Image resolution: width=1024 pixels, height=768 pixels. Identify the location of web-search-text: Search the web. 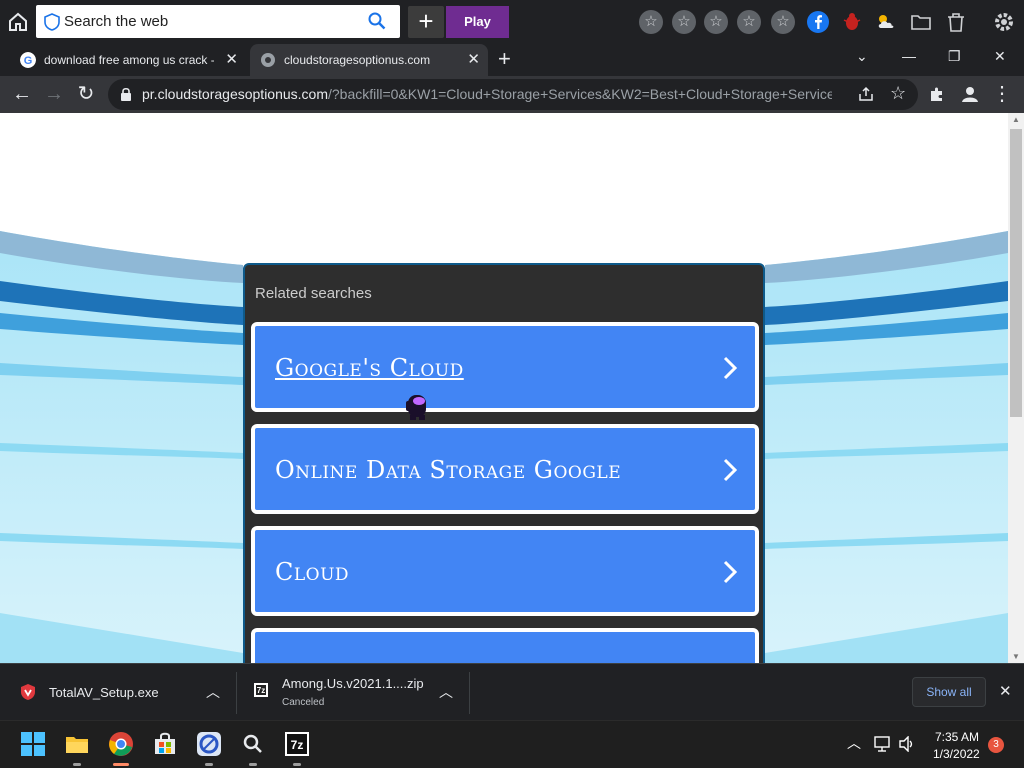
(116, 21).